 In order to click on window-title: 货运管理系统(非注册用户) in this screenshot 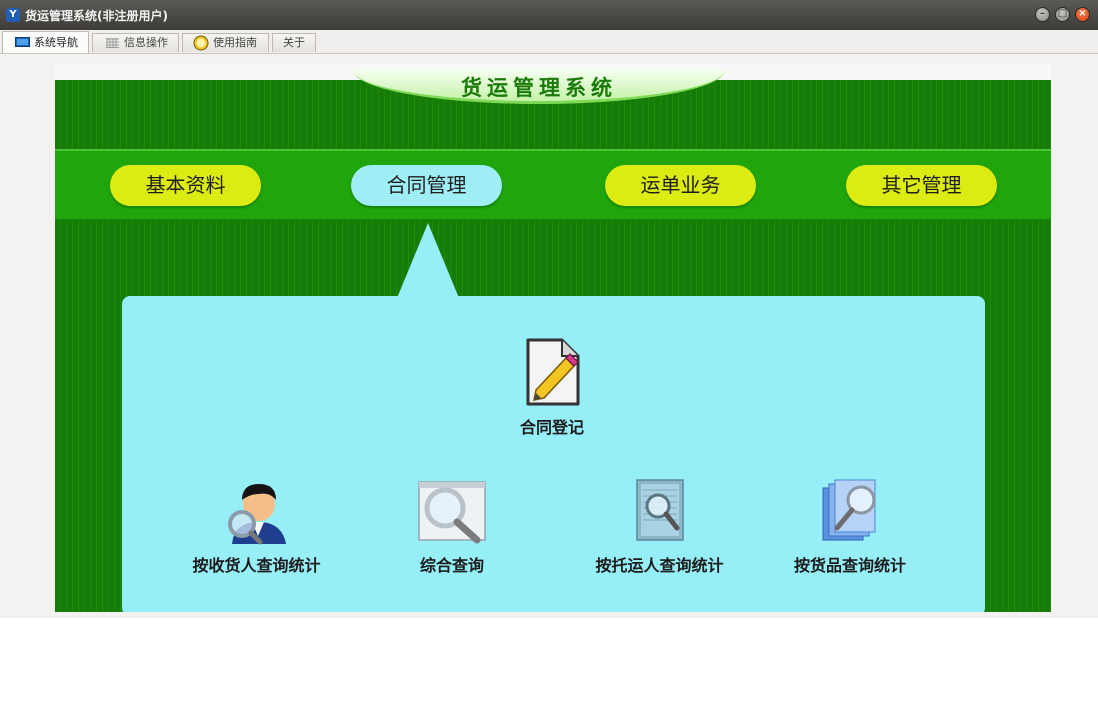, I will do `click(96, 16)`.